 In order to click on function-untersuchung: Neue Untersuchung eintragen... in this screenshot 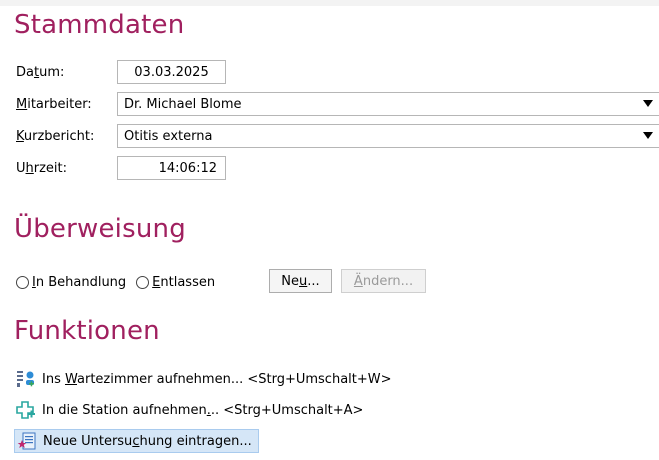, I will do `click(136, 441)`.